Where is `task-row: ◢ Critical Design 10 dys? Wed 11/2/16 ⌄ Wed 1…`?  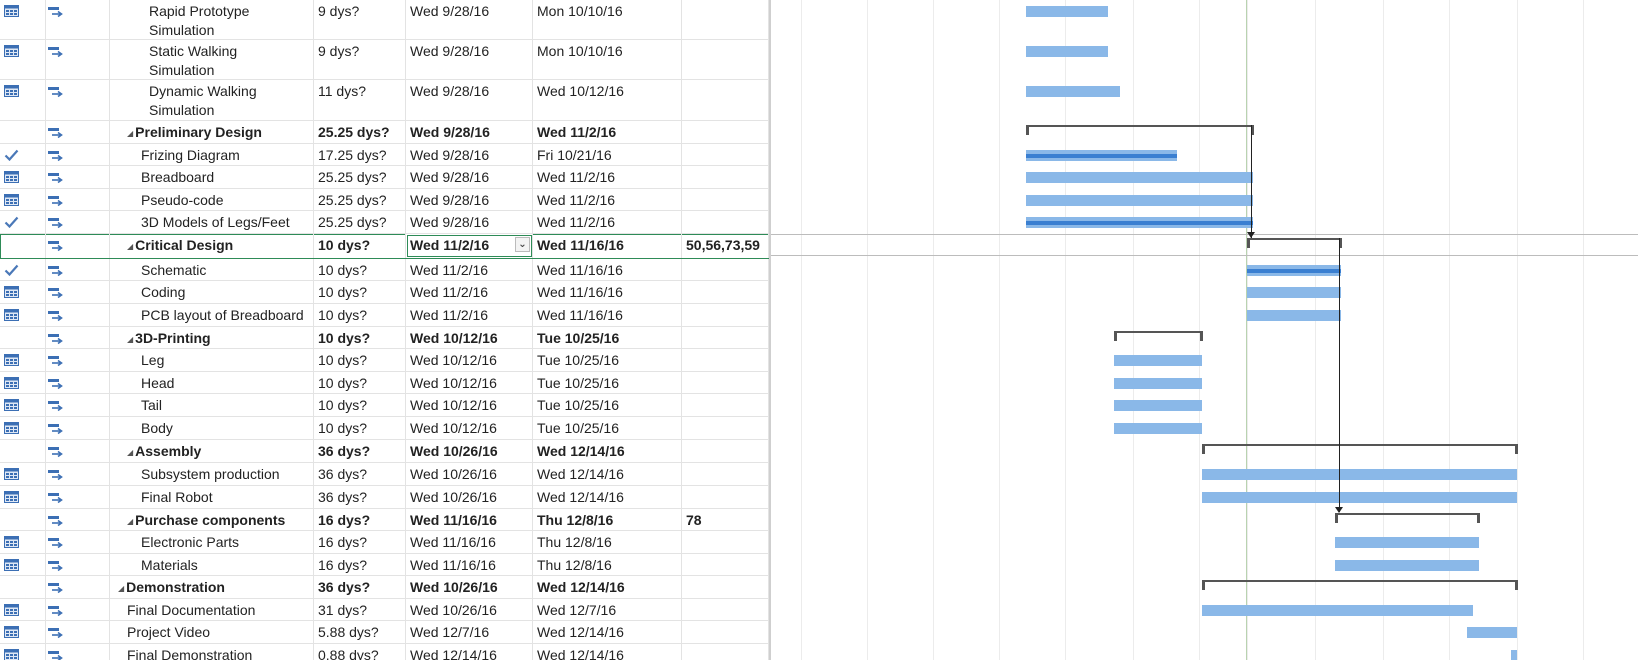
task-row: ◢ Critical Design 10 dys? Wed 11/2/16 ⌄ Wed 1… is located at coordinates (384, 246).